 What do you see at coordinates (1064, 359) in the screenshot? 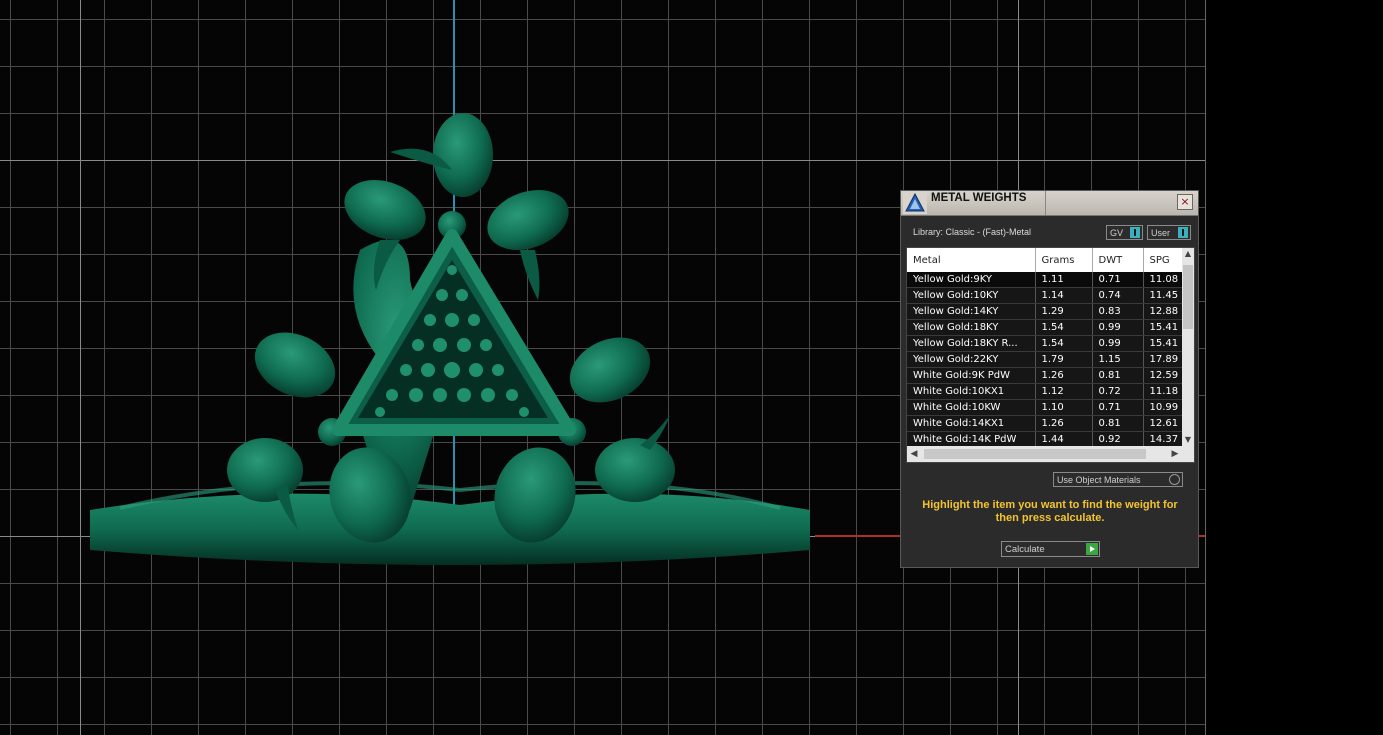
I see `grams-cell: 1.79` at bounding box center [1064, 359].